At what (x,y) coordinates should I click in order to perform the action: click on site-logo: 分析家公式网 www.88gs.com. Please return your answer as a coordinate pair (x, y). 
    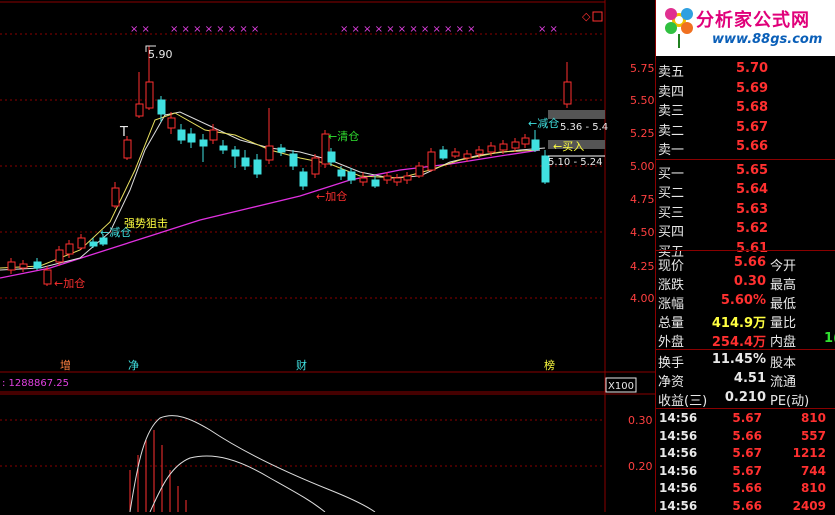
    Looking at the image, I should click on (745, 28).